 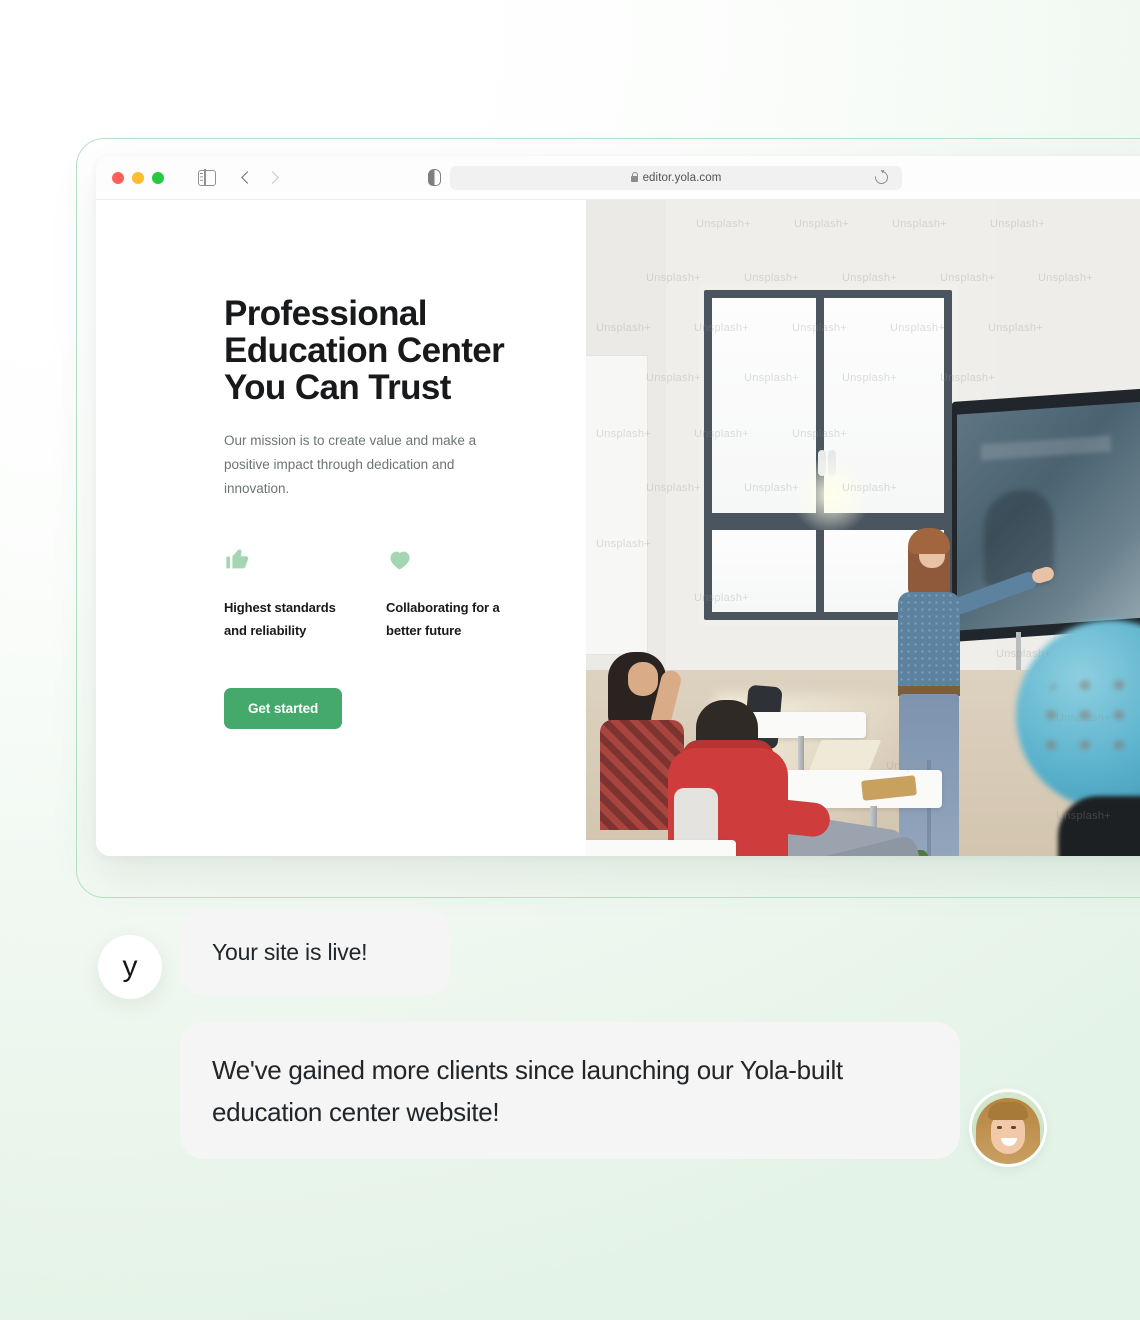 I want to click on forward-button-icon, so click(x=274, y=178).